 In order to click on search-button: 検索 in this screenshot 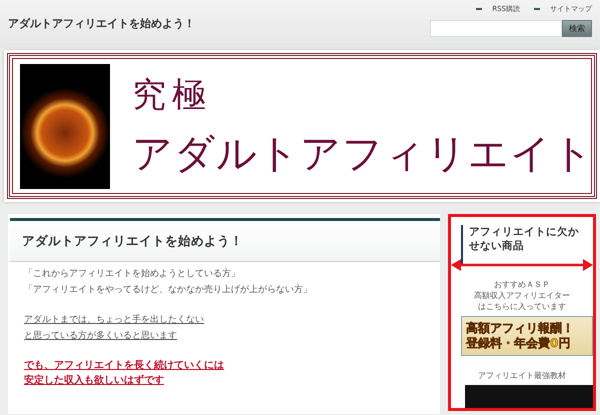, I will do `click(577, 28)`.